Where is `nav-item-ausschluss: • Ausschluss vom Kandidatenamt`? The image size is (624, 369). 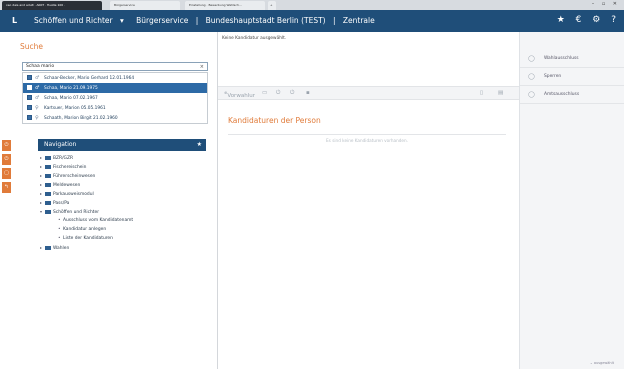
nav-item-ausschluss: • Ausschluss vom Kandidatenamt is located at coordinates (125, 220).